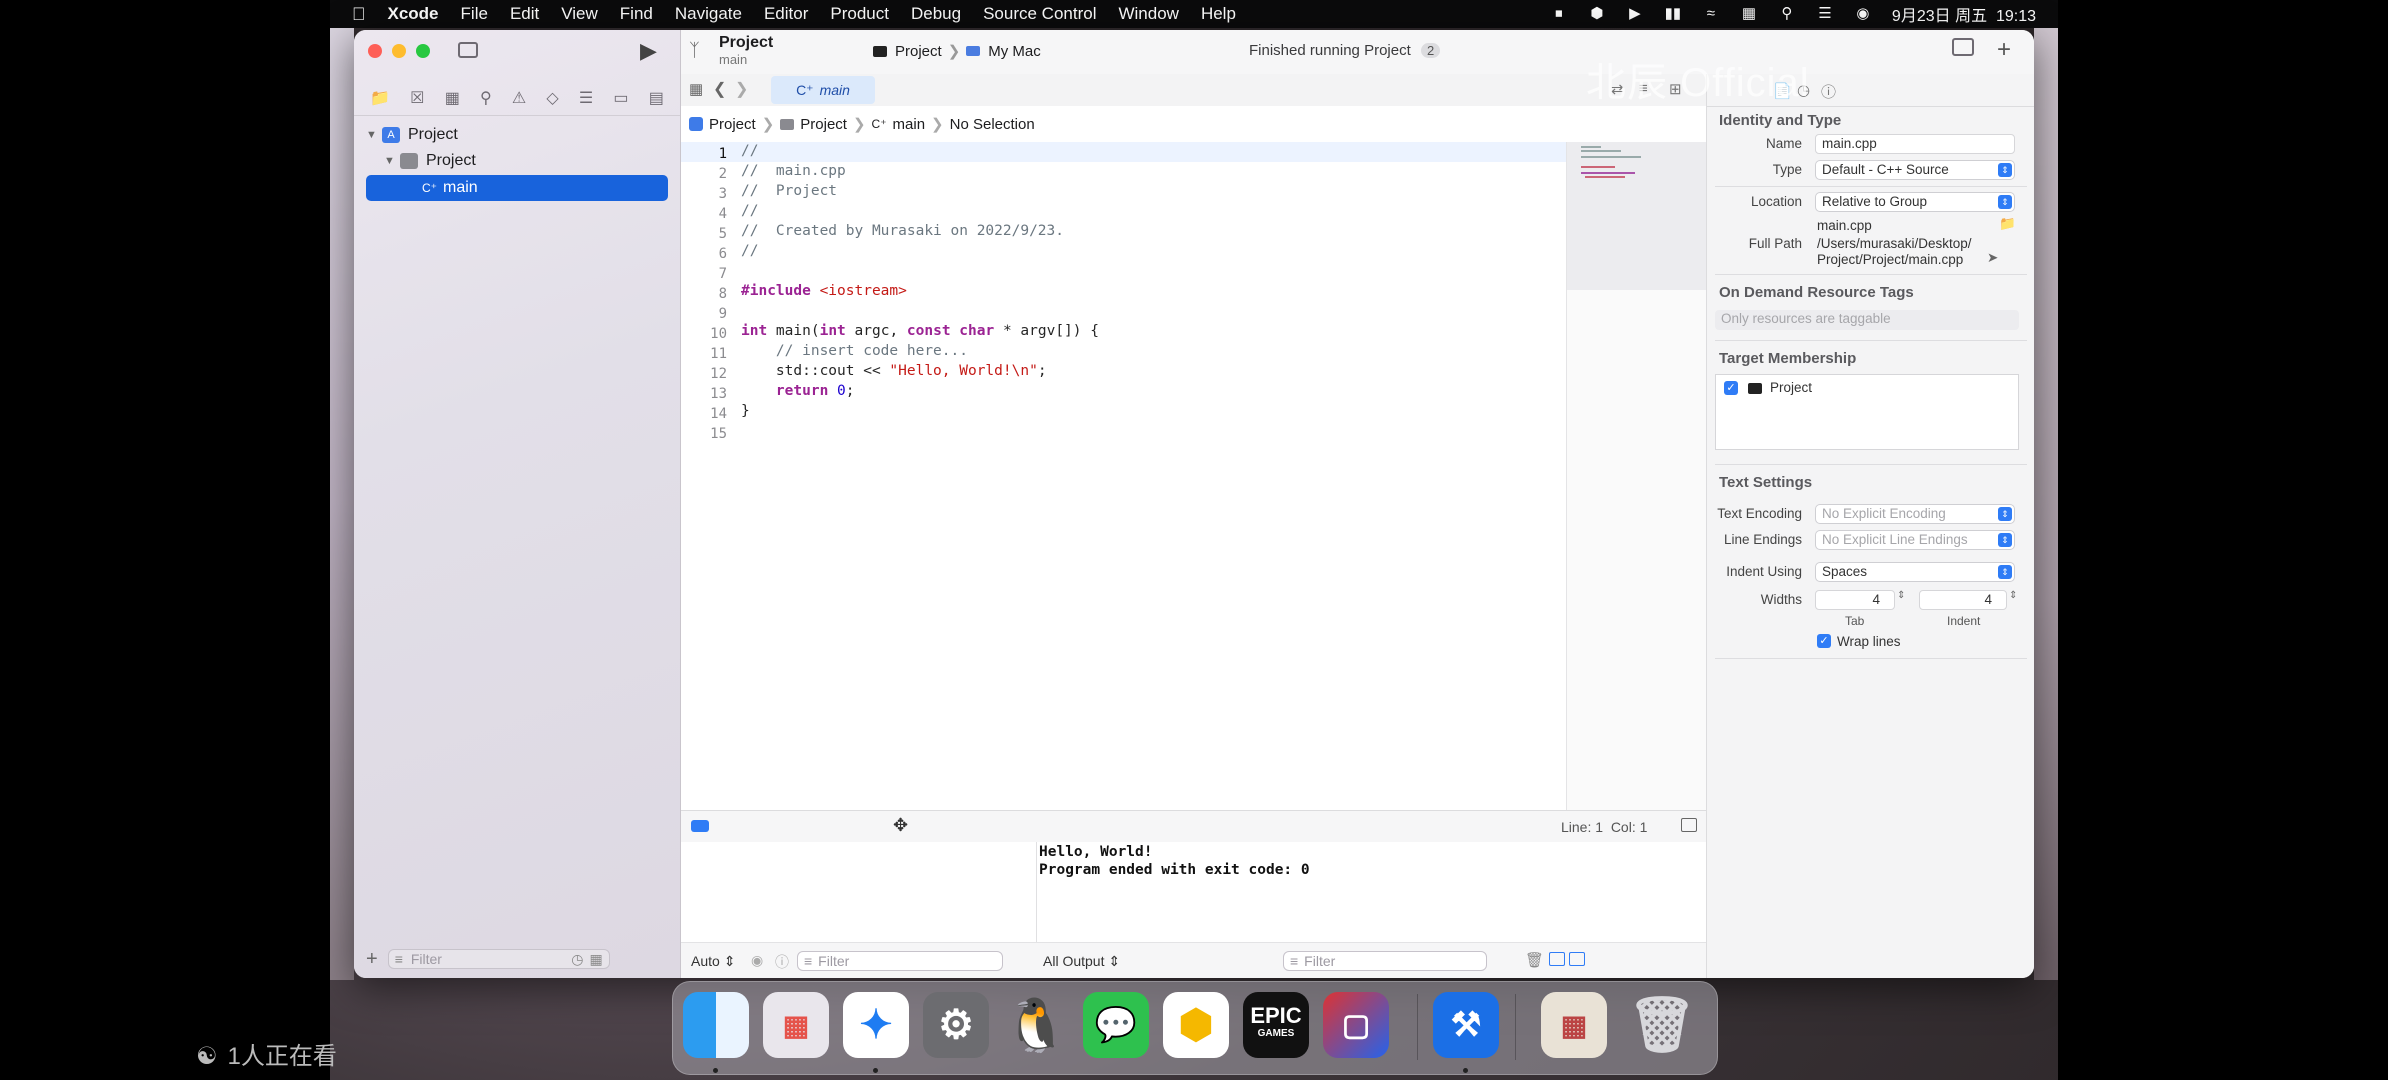 This screenshot has width=2388, height=1080. Describe the element at coordinates (380, 98) in the screenshot. I see `project-navigator-icon: 📁` at that location.